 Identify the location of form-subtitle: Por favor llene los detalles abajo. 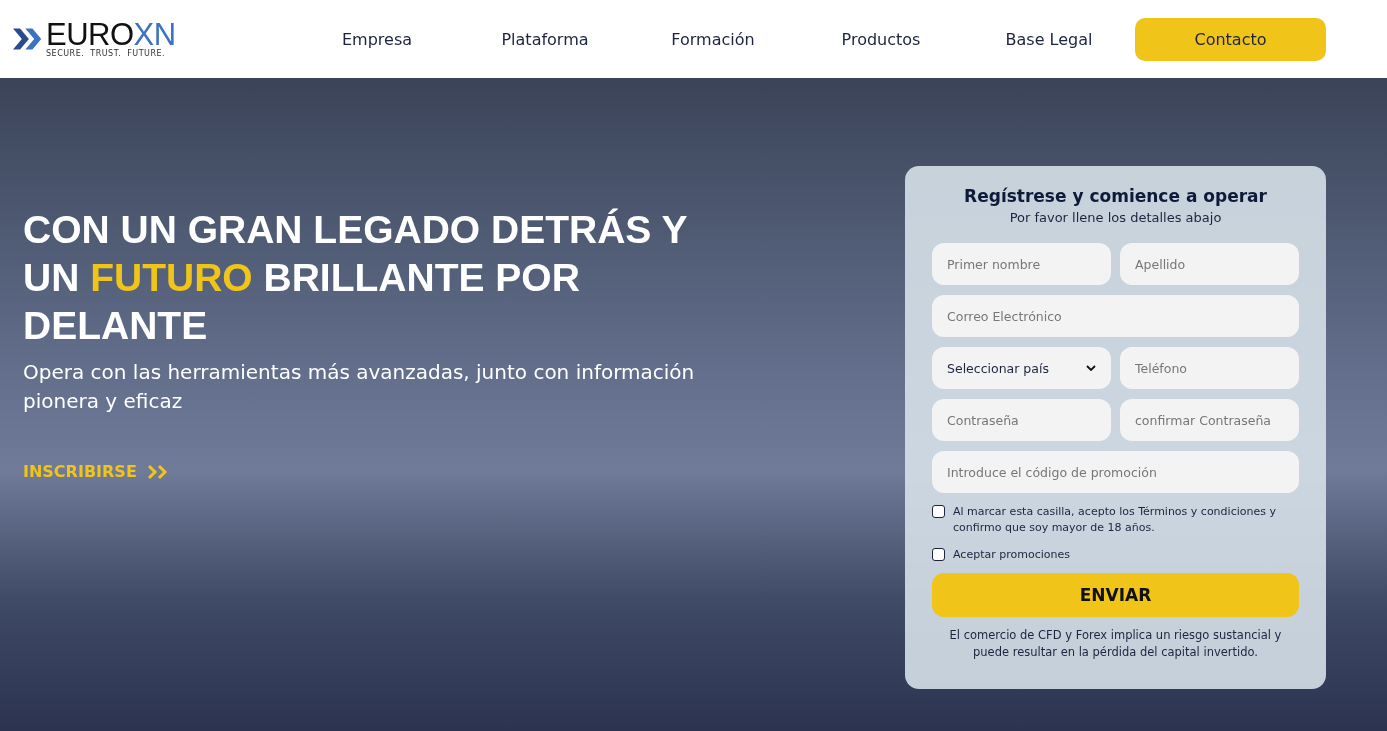
(1115, 217).